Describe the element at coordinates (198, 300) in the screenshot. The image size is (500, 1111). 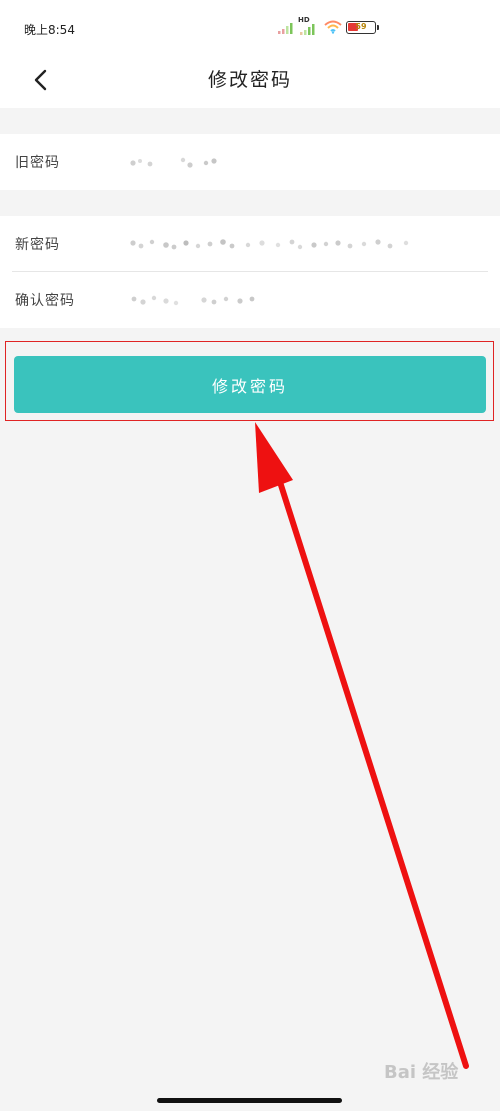
I see `confirm-password-field` at that location.